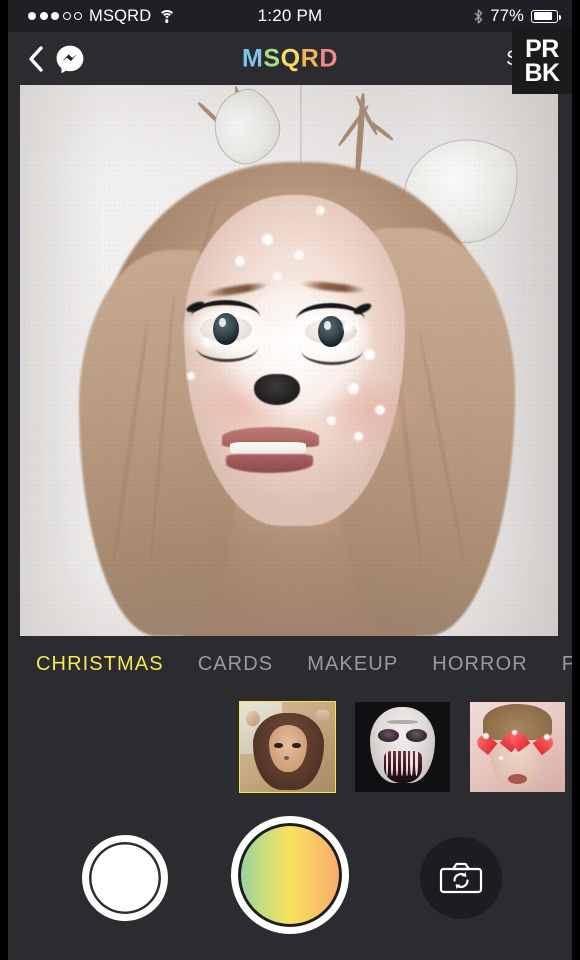  What do you see at coordinates (352, 664) in the screenshot?
I see `tab-makeup: MAKEUP` at bounding box center [352, 664].